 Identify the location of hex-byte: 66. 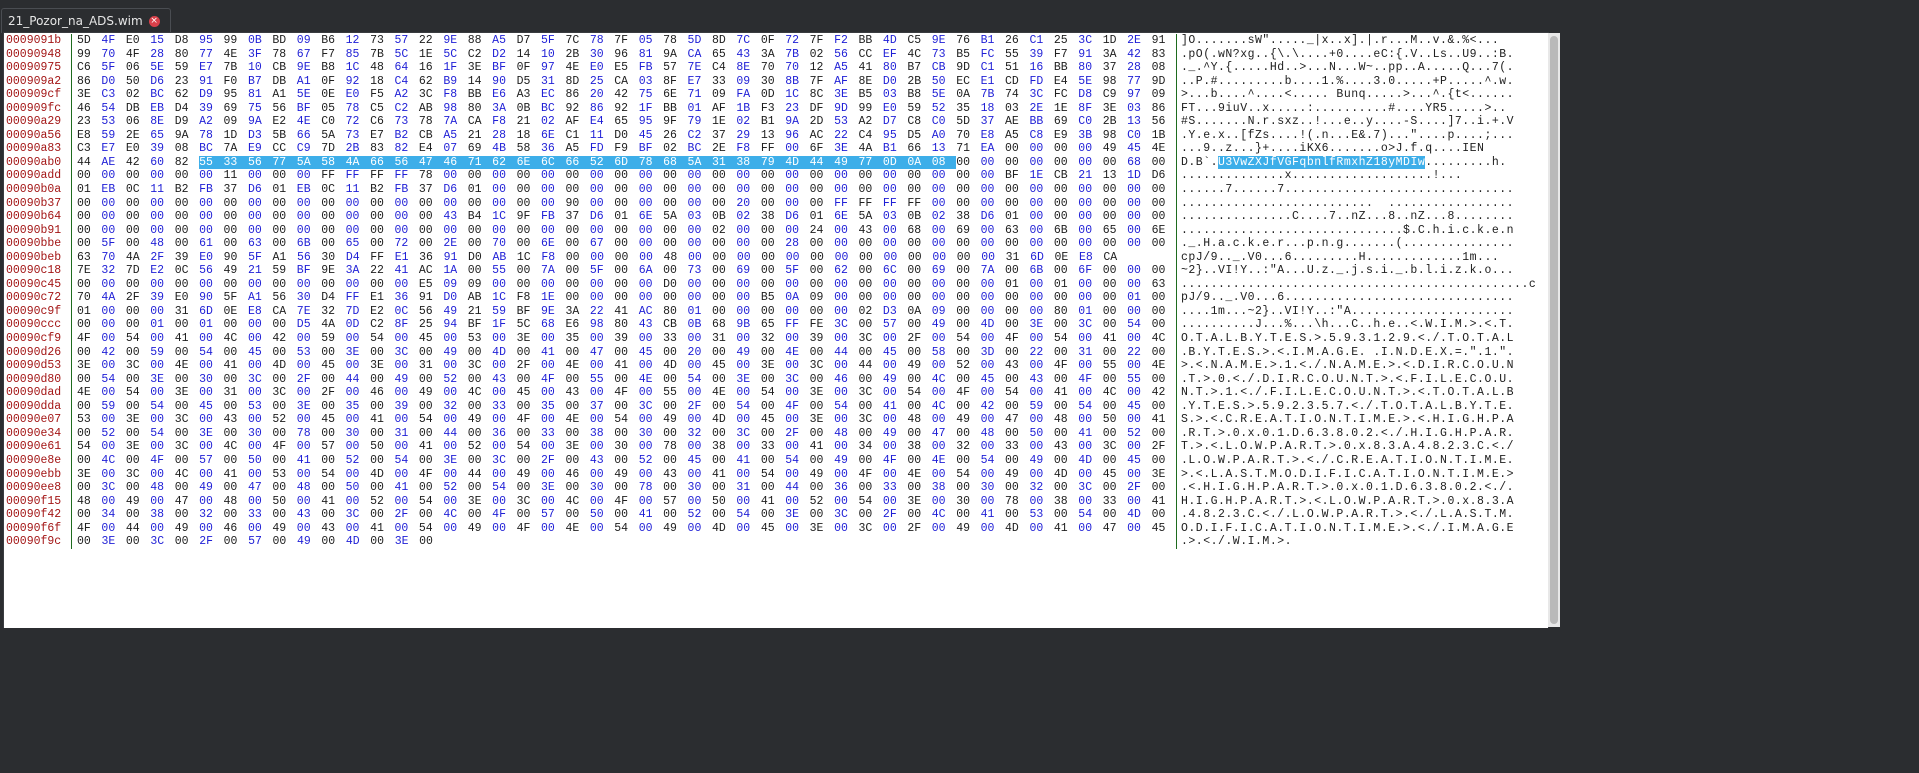
(309, 136).